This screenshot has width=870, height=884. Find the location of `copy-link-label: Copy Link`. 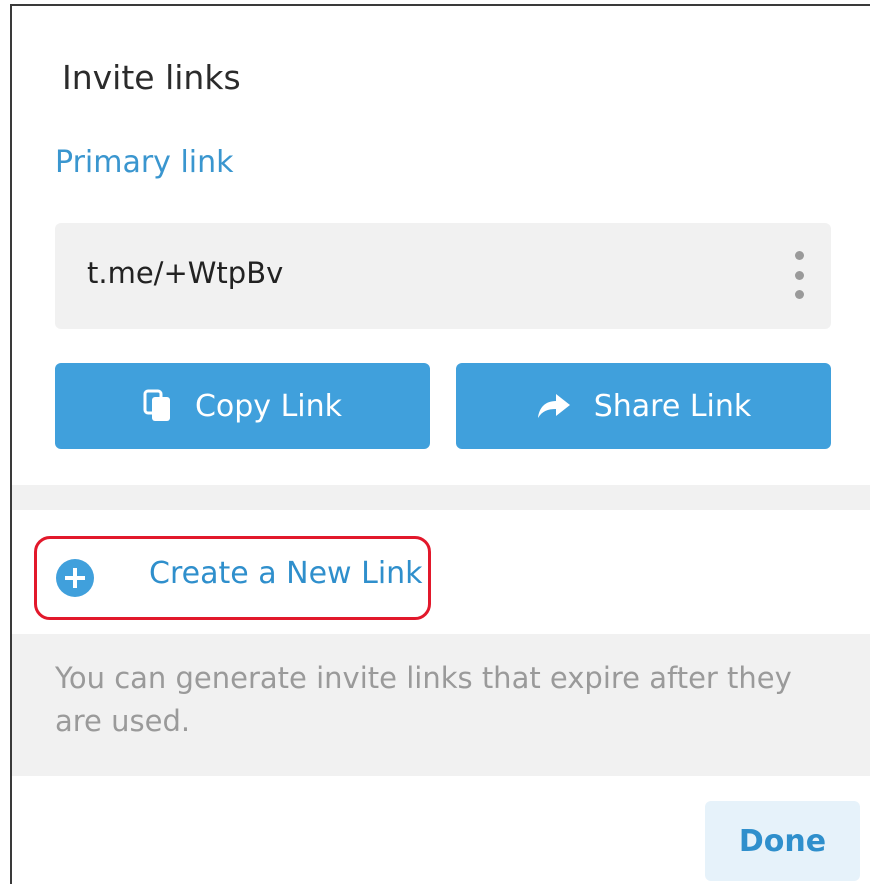

copy-link-label: Copy Link is located at coordinates (268, 406).